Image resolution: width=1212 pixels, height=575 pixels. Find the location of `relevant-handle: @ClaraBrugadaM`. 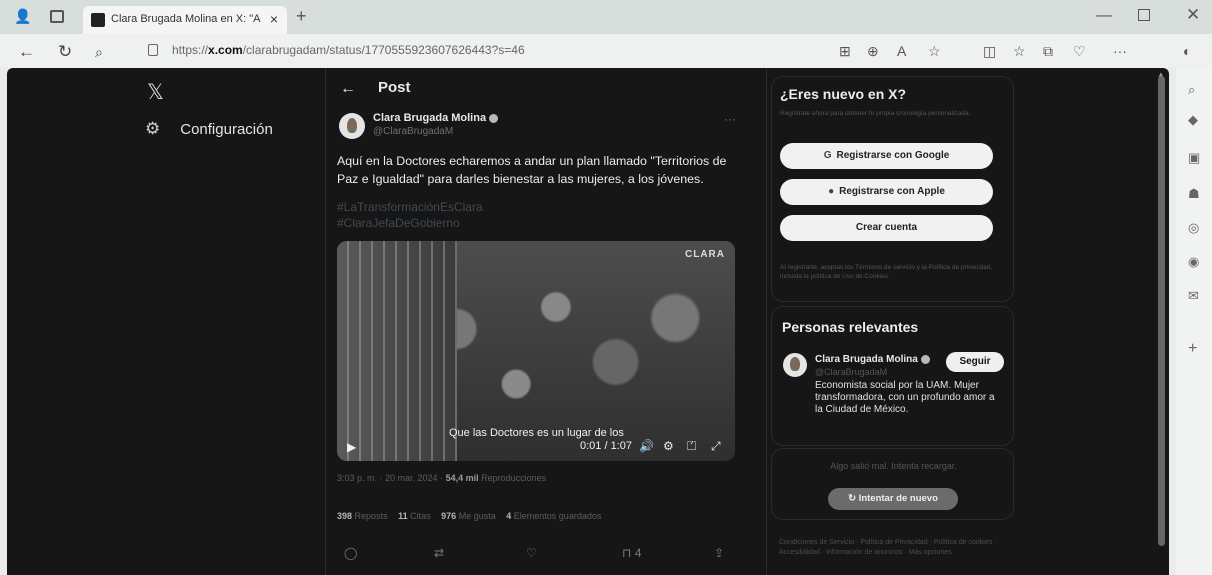

relevant-handle: @ClaraBrugadaM is located at coordinates (851, 372).